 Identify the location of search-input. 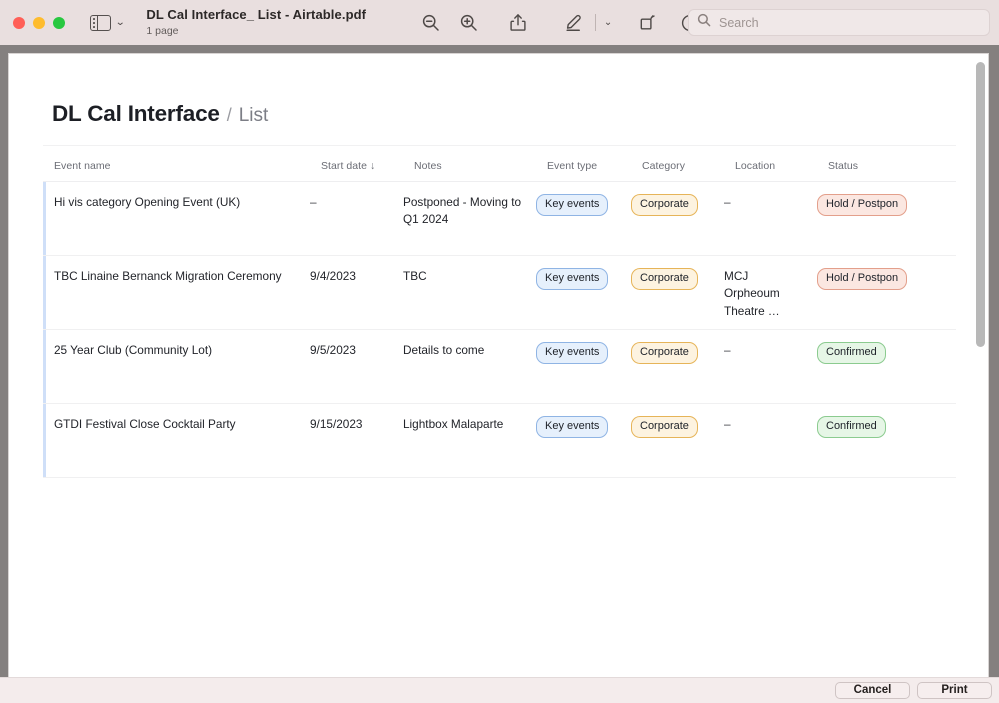
(849, 22).